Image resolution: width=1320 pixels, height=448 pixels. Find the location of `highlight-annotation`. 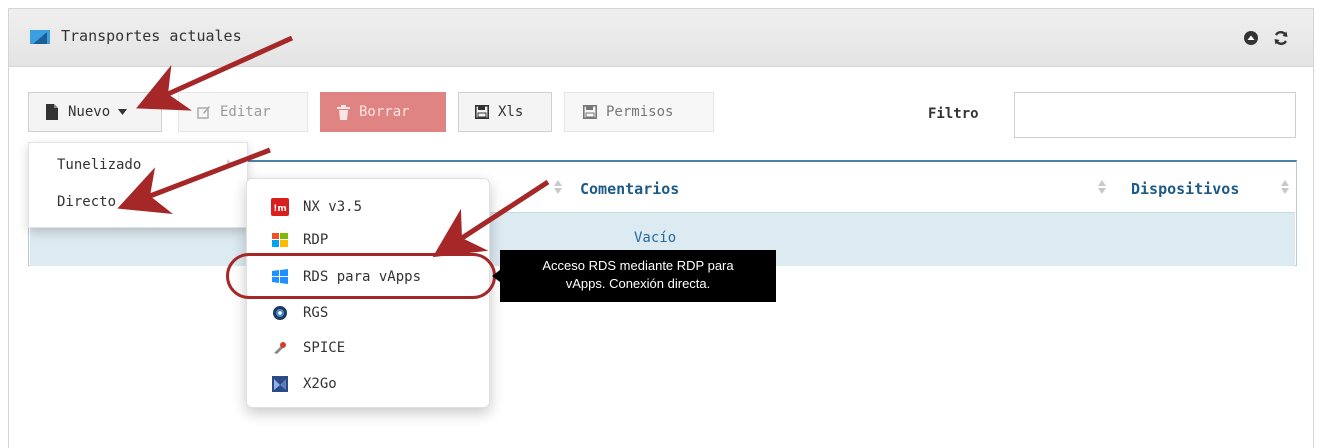

highlight-annotation is located at coordinates (361, 276).